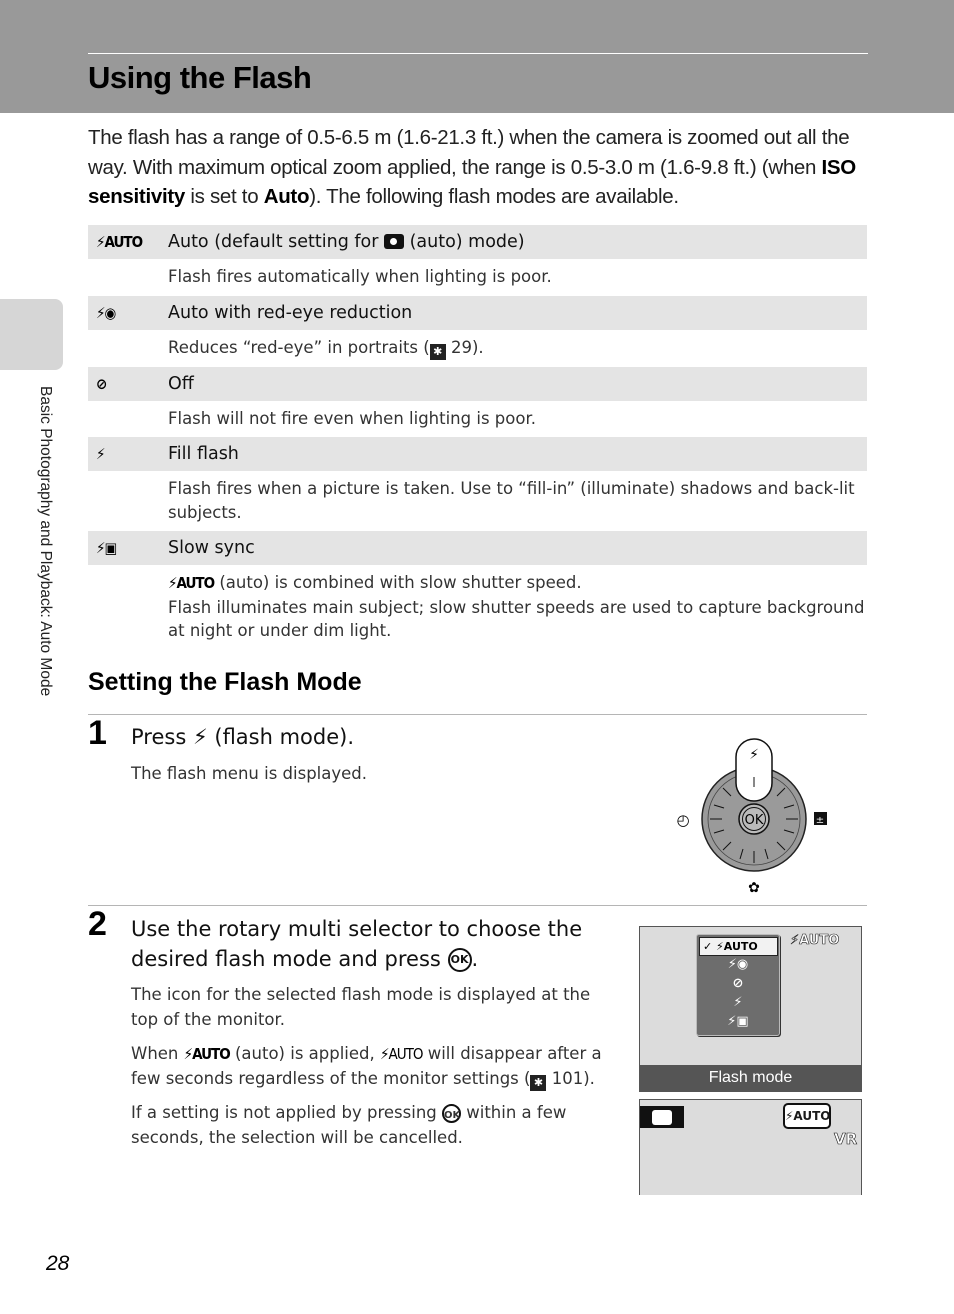 This screenshot has width=954, height=1314. What do you see at coordinates (304, 1053) in the screenshot?
I see `body-text: (auto) is applied,` at bounding box center [304, 1053].